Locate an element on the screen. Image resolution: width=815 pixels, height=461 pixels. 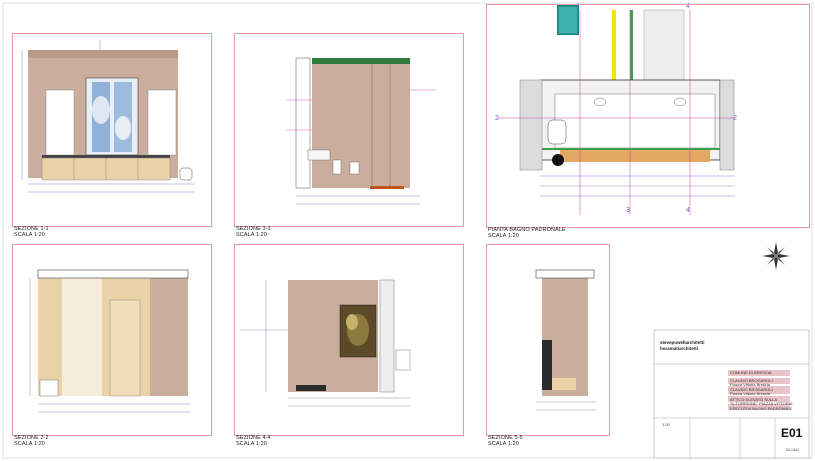
north-arrow is located at coordinates (776, 256).